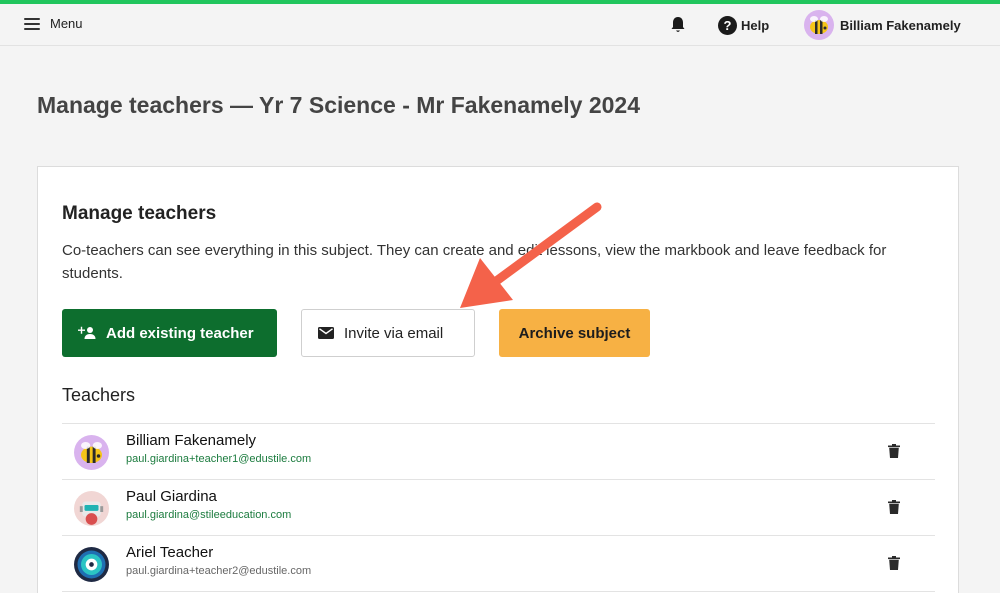  I want to click on invite-via-email-button: Invite via email, so click(388, 333).